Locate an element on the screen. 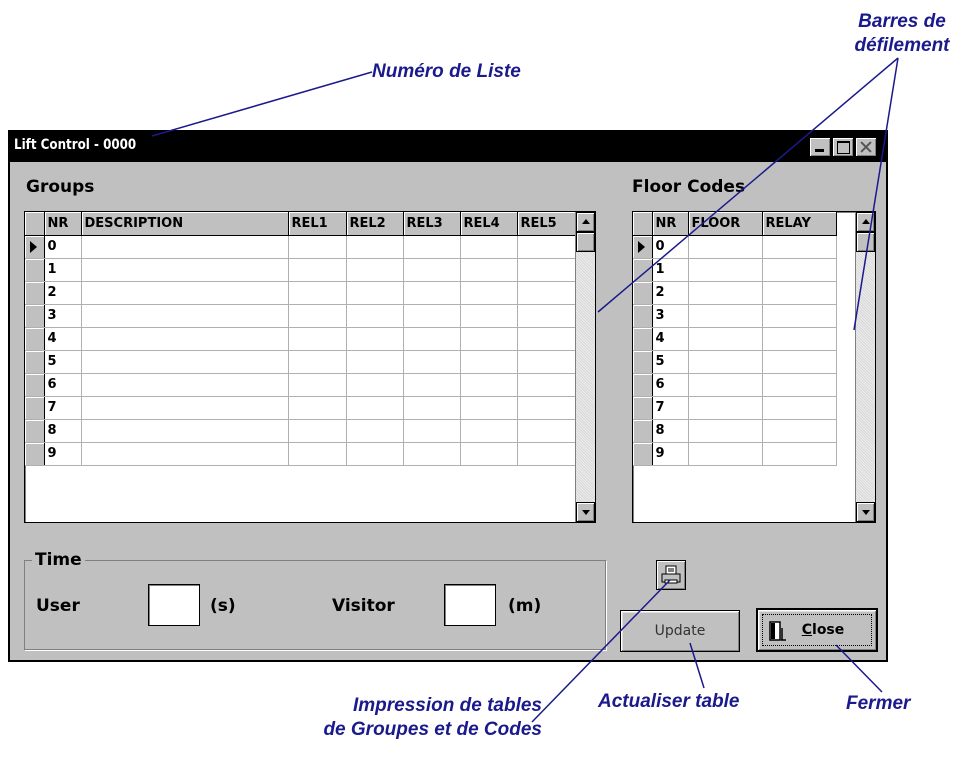 This screenshot has height=770, width=970. user-time-input is located at coordinates (174, 605).